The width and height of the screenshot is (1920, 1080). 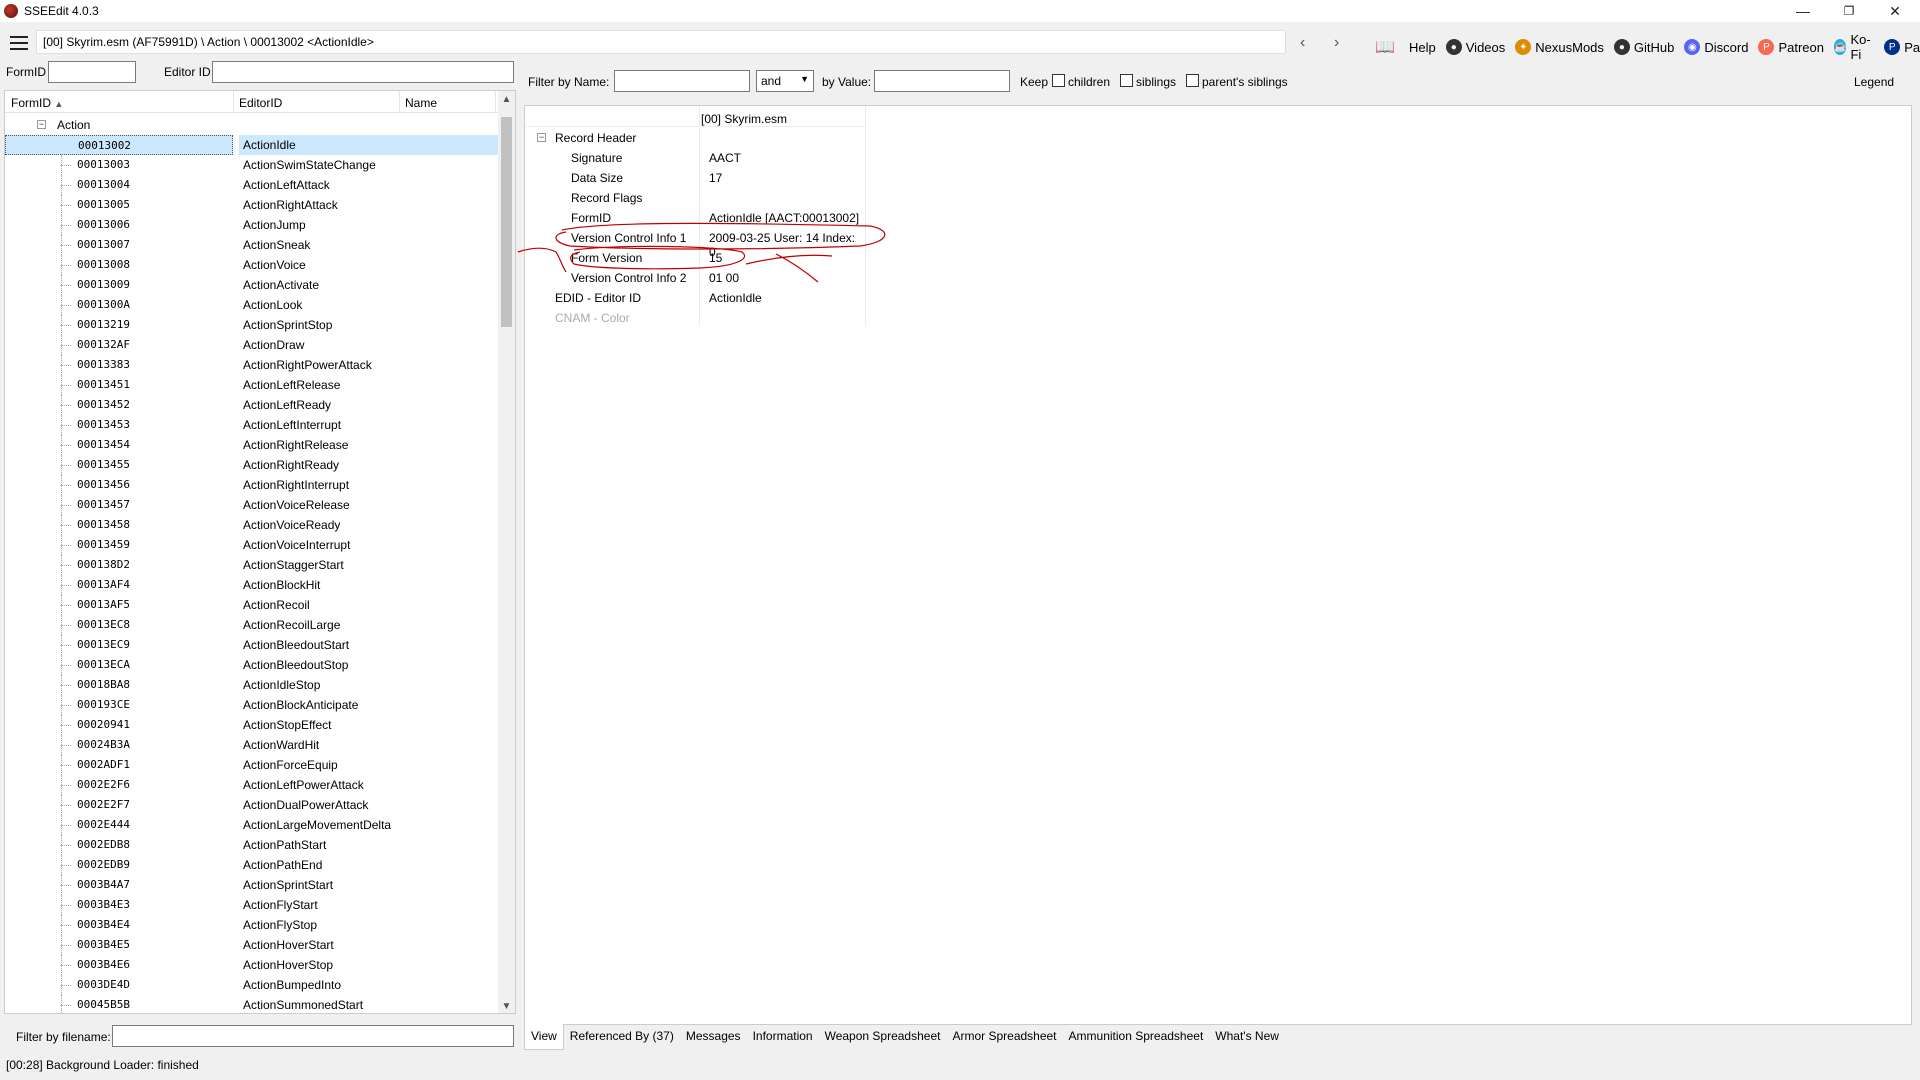 I want to click on table-row: 00013EC8 ActionRecoilLarge, so click(x=252, y=625).